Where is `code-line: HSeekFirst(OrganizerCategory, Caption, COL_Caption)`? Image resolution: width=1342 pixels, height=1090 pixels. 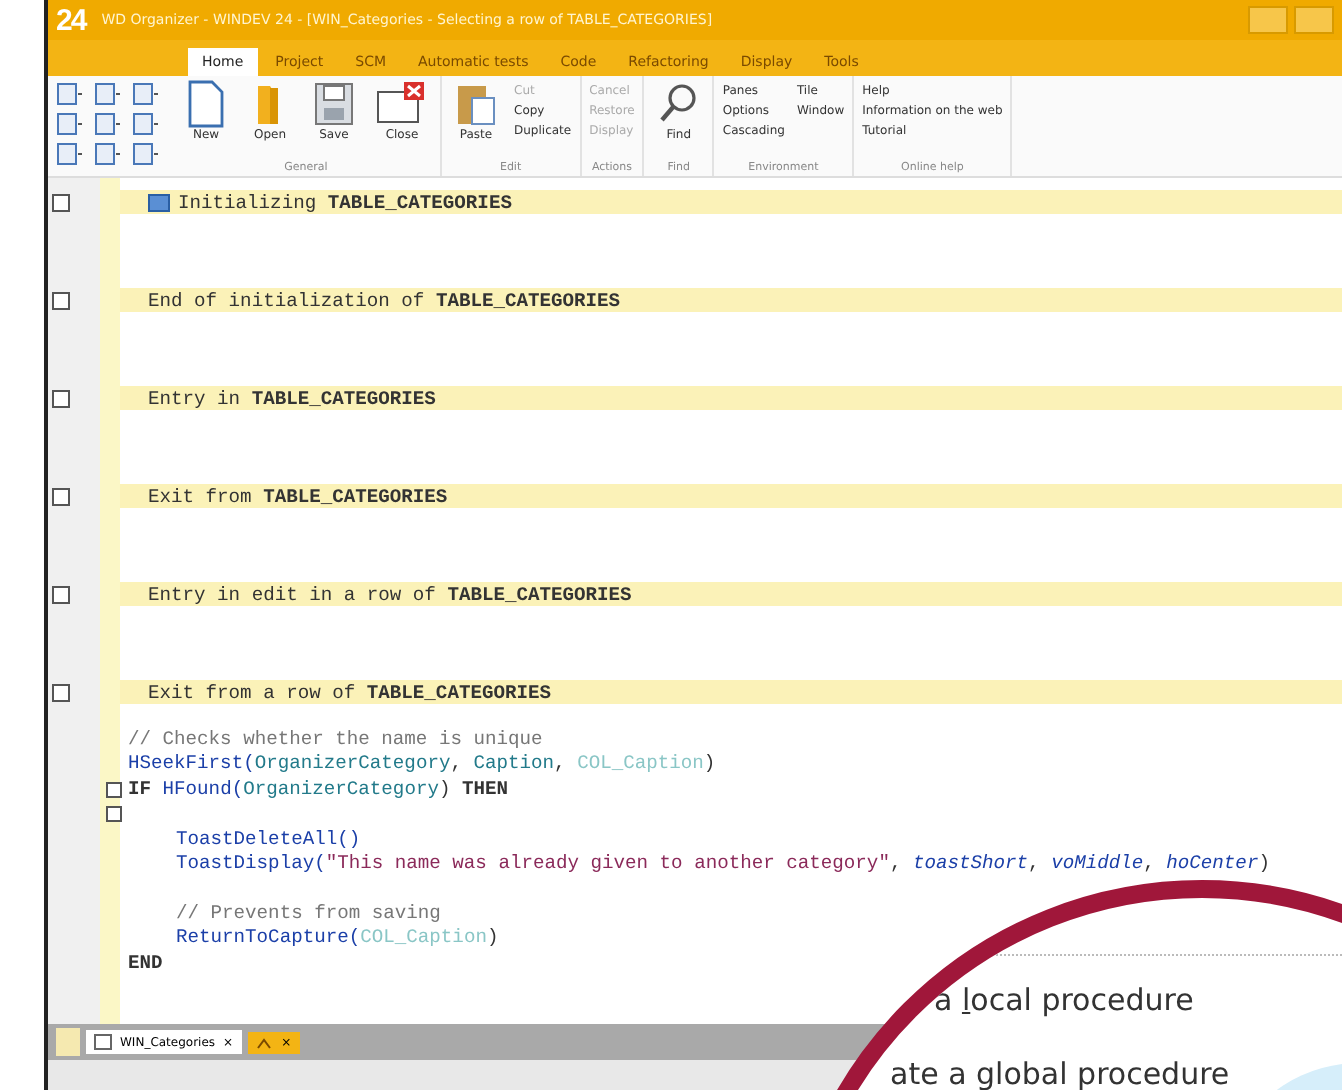 code-line: HSeekFirst(OrganizerCategory, Caption, COL_Caption) is located at coordinates (422, 763).